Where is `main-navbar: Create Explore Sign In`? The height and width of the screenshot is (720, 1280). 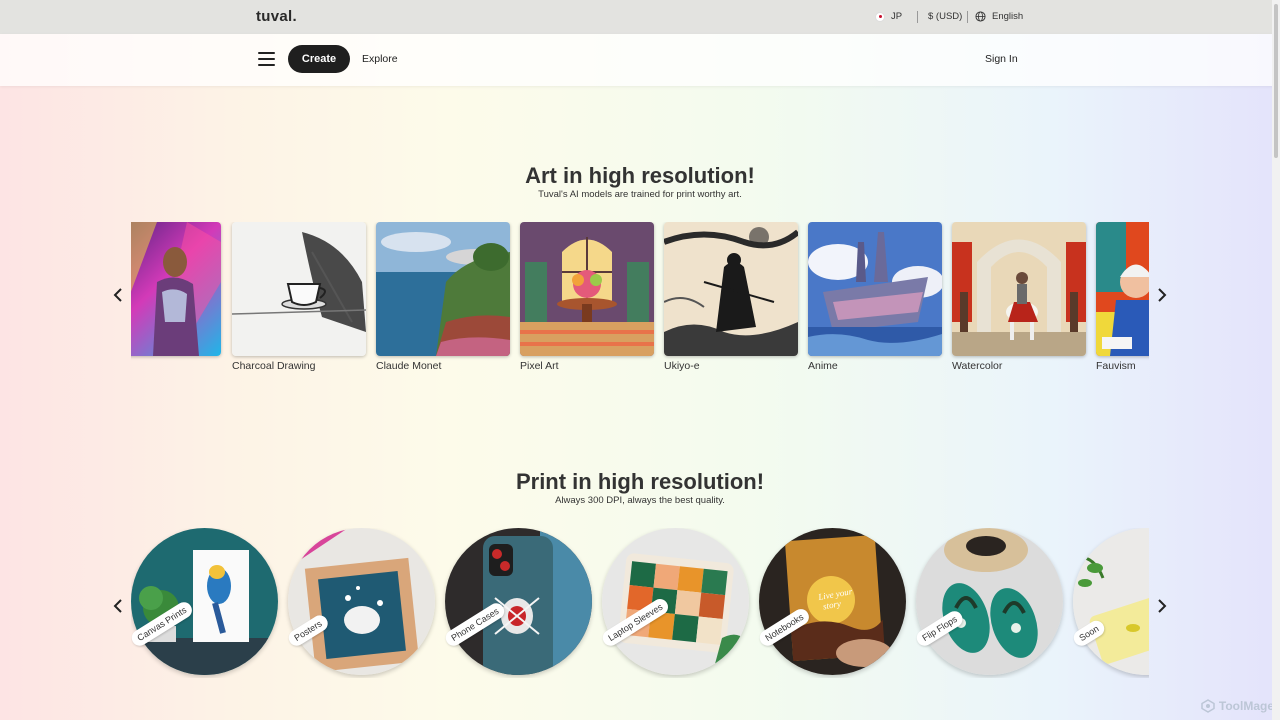
main-navbar: Create Explore Sign In is located at coordinates (640, 60).